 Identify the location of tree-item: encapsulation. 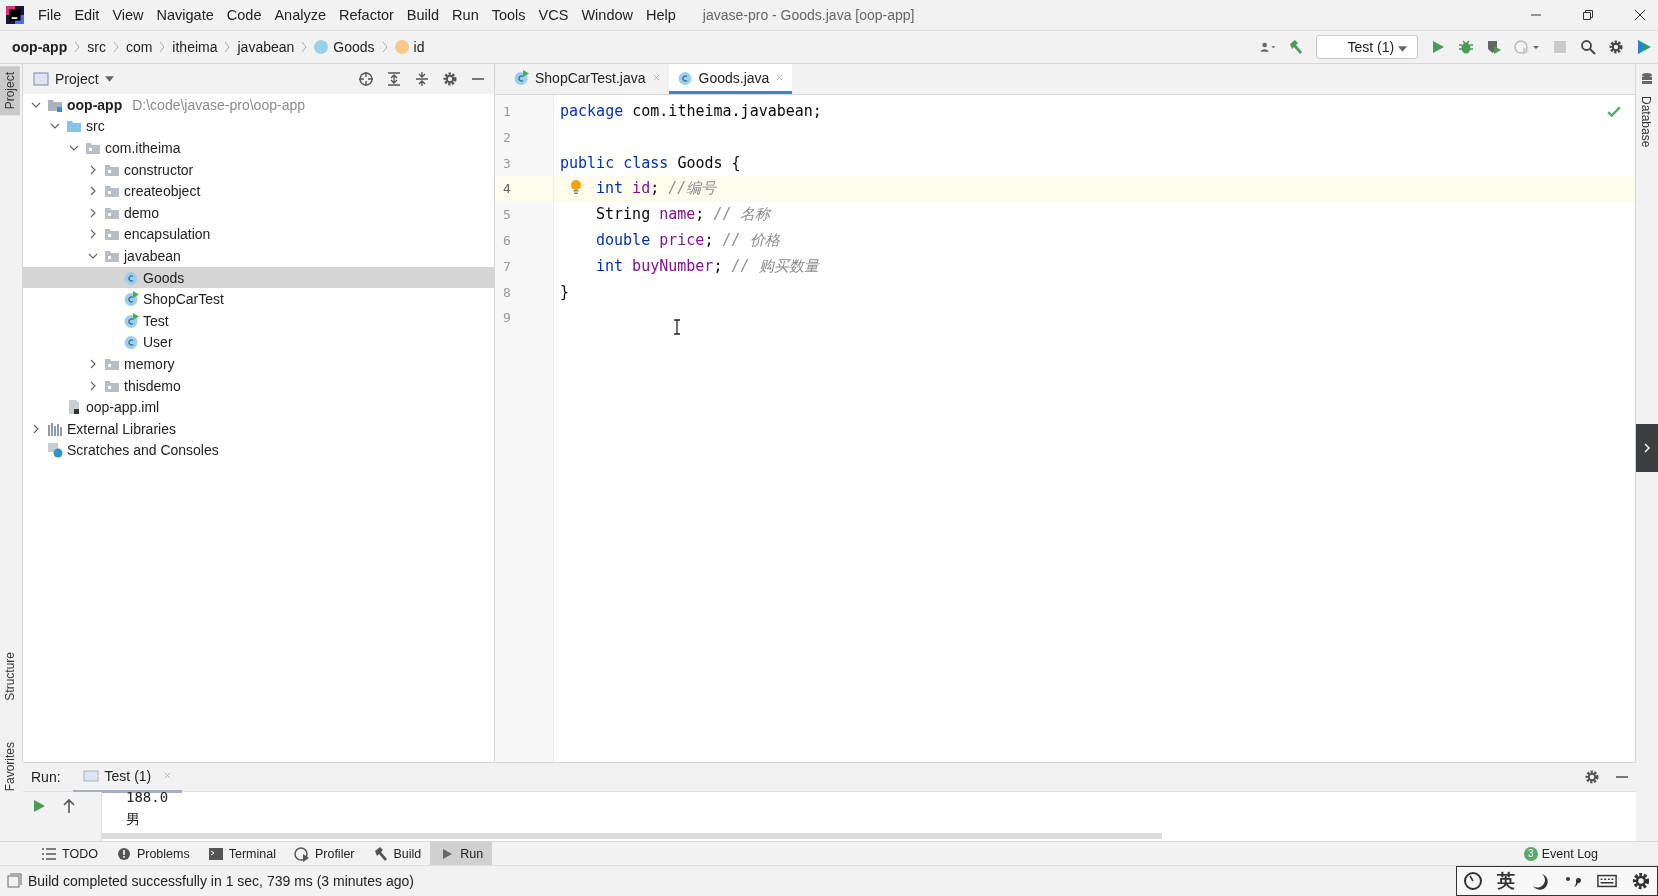
(258, 234).